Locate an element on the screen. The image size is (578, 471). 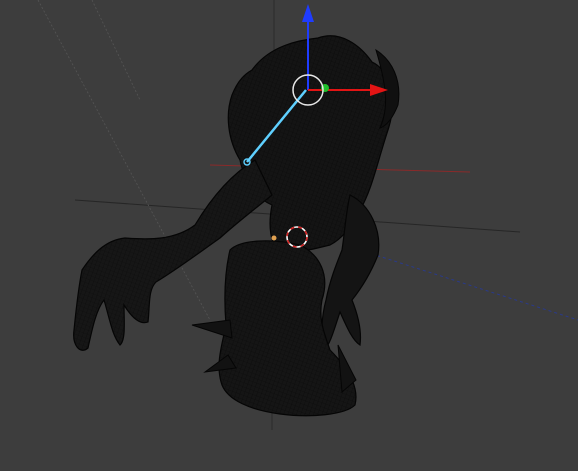
object-origin-dot is located at coordinates (274, 238).